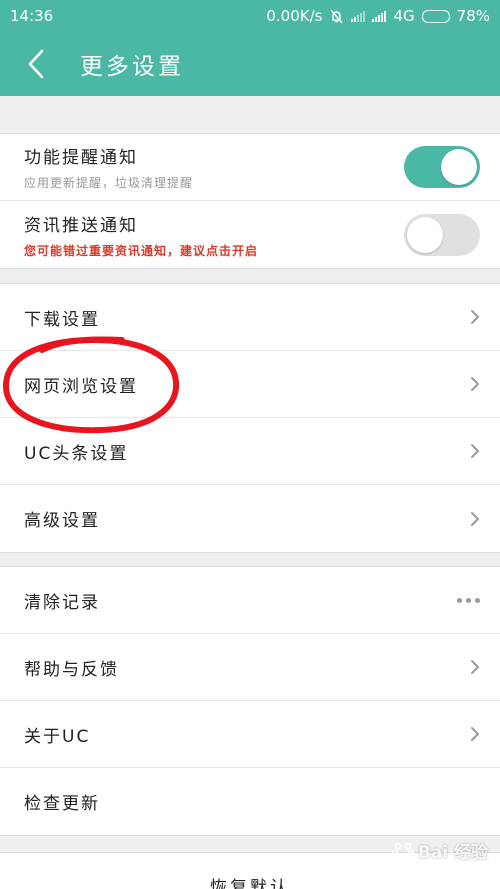  I want to click on watermark-text: Bai 经验, so click(452, 853).